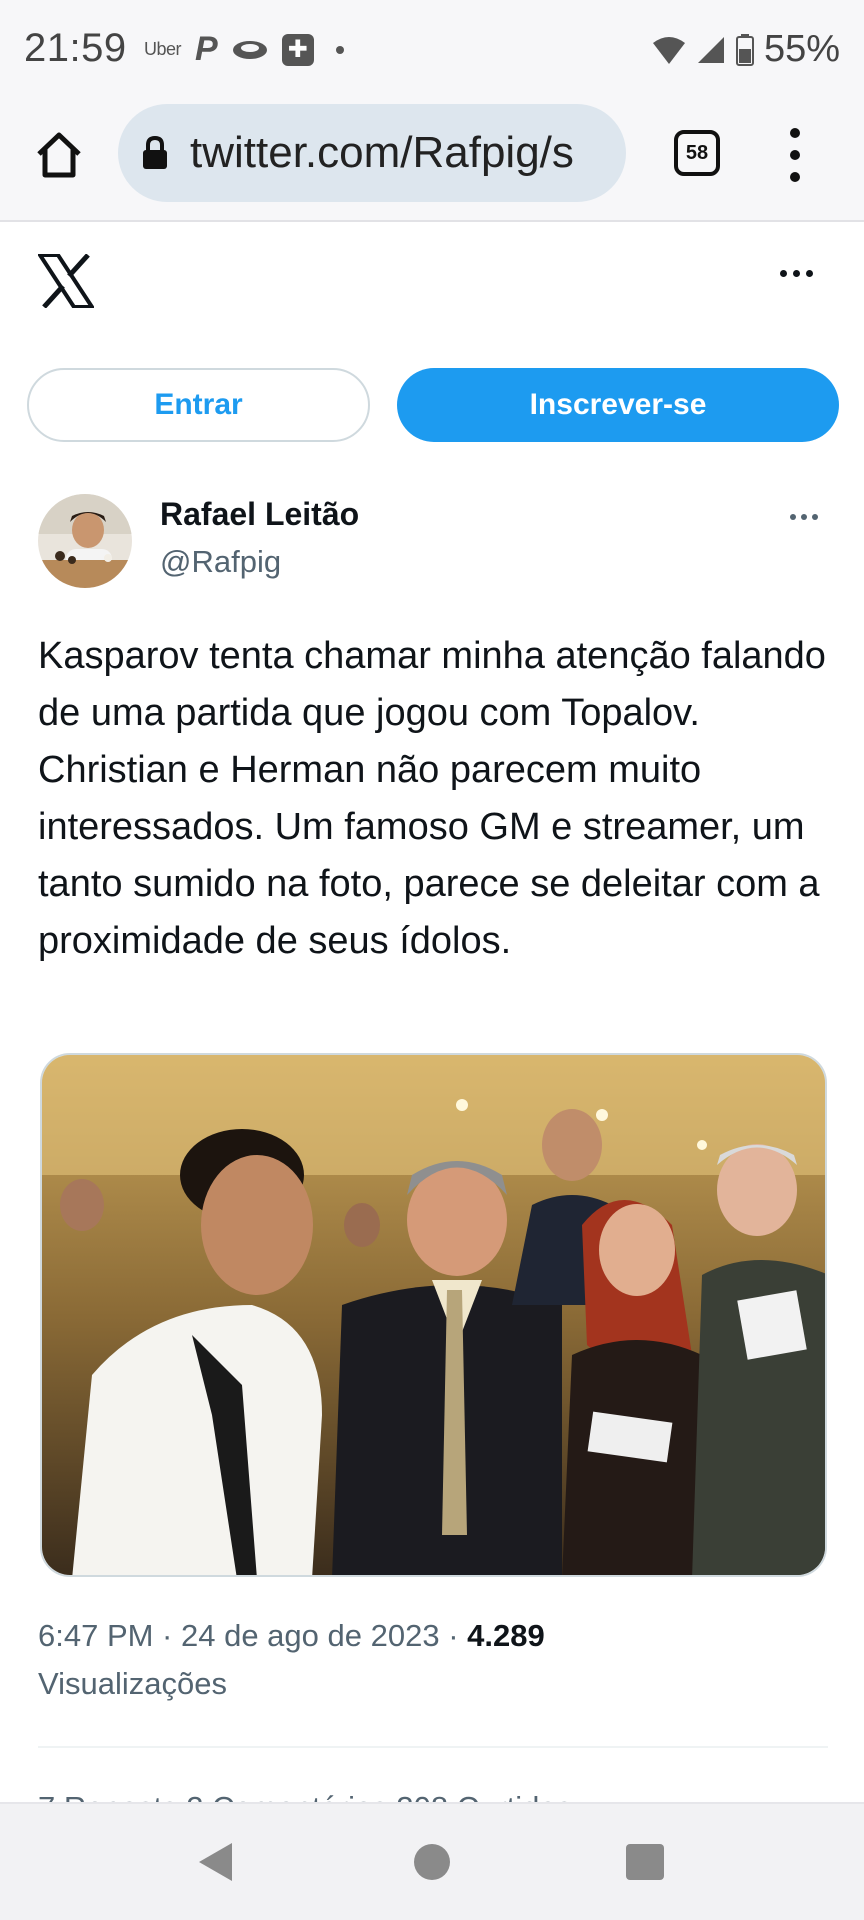 Image resolution: width=864 pixels, height=1920 pixels. What do you see at coordinates (645, 1862) in the screenshot?
I see `recents-icon` at bounding box center [645, 1862].